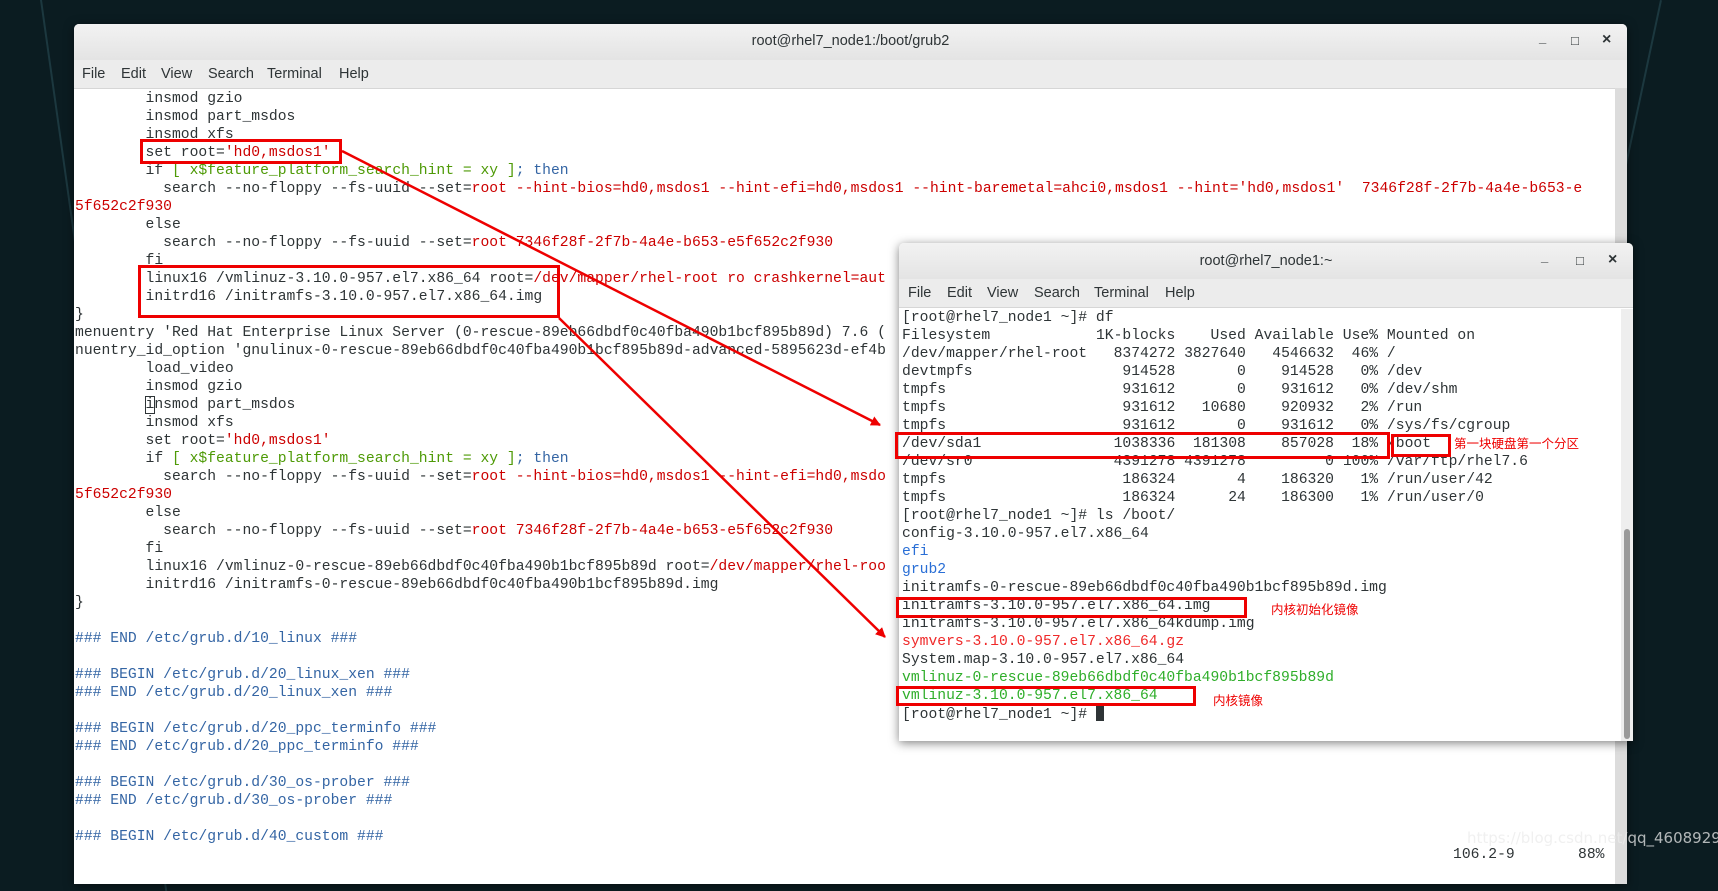 This screenshot has width=1718, height=891. Describe the element at coordinates (1046, 696) in the screenshot. I see `highlight-vmlinuz` at that location.